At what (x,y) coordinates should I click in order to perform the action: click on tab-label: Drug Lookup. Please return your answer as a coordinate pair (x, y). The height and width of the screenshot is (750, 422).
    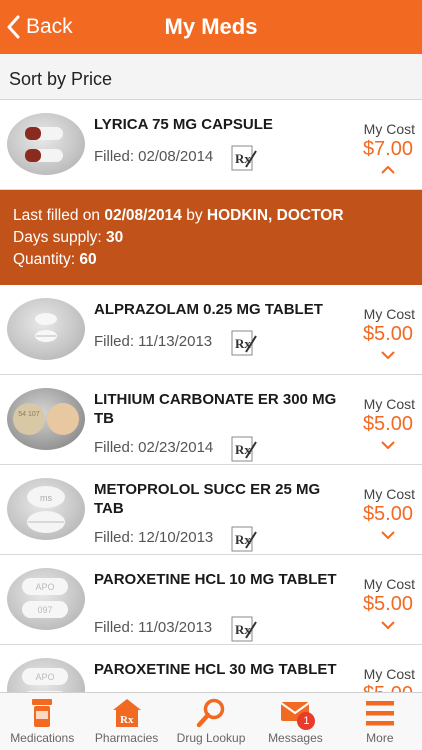
    Looking at the image, I should click on (211, 738).